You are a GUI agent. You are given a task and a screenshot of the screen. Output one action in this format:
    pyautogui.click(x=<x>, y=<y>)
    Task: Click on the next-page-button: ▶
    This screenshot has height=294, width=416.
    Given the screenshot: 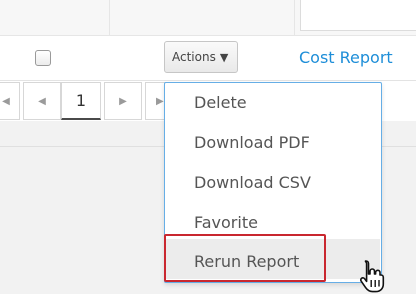 What is the action you would take?
    pyautogui.click(x=123, y=101)
    